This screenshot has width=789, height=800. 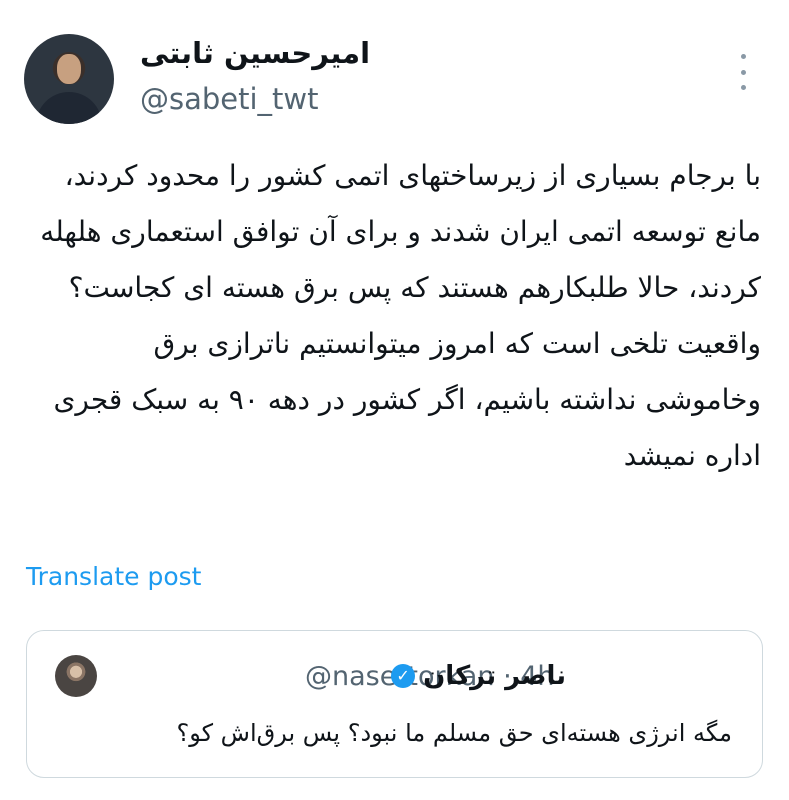 What do you see at coordinates (69, 69) in the screenshot?
I see `avatar-face` at bounding box center [69, 69].